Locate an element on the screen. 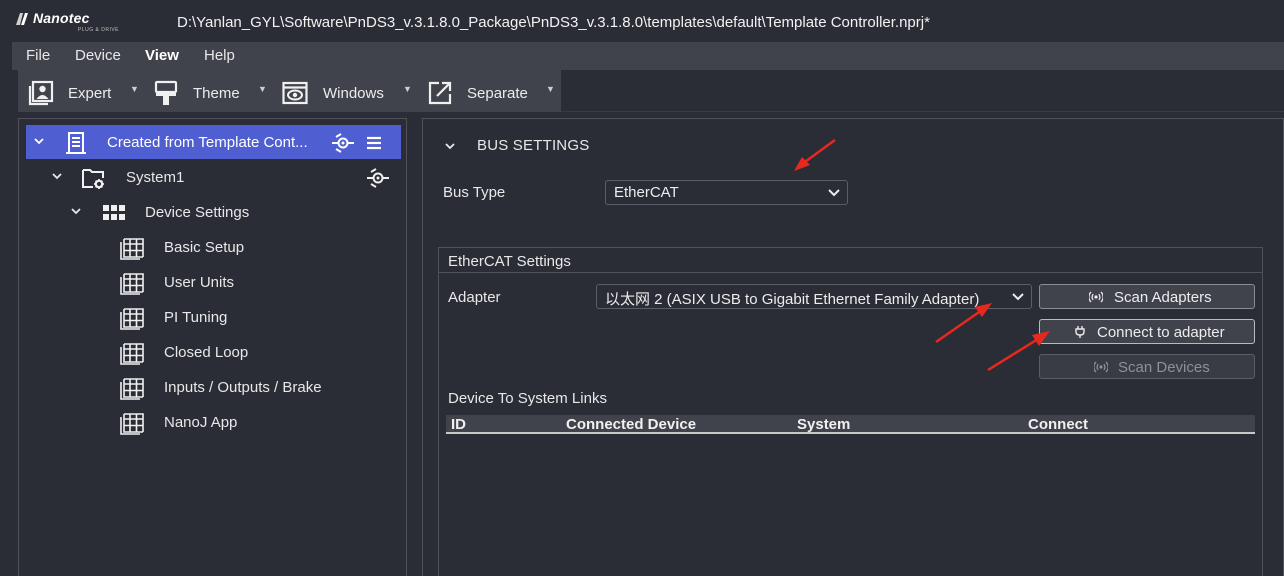  scan-devices-button: Scan Devices is located at coordinates (1147, 366).